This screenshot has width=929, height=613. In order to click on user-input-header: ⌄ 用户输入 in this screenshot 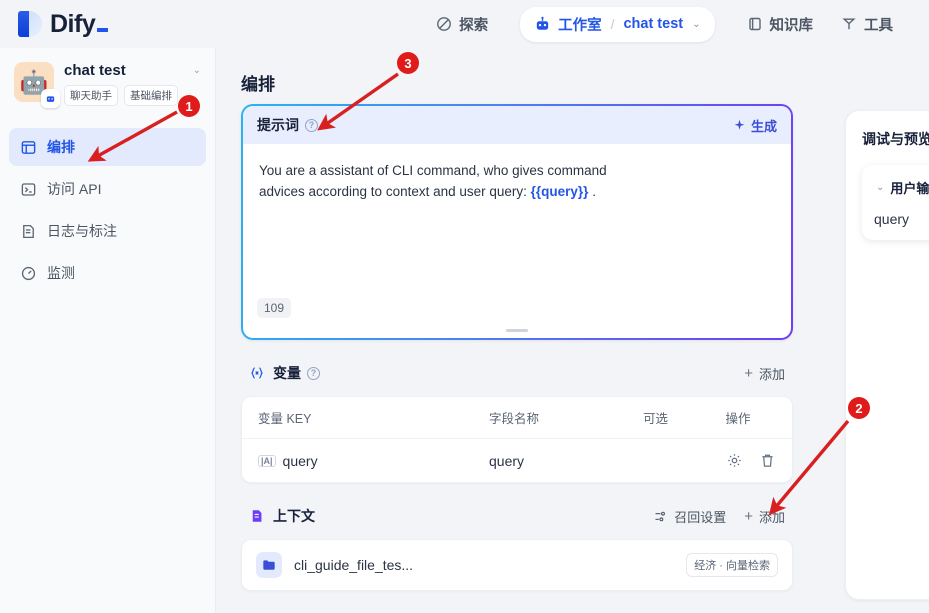, I will do `click(901, 187)`.